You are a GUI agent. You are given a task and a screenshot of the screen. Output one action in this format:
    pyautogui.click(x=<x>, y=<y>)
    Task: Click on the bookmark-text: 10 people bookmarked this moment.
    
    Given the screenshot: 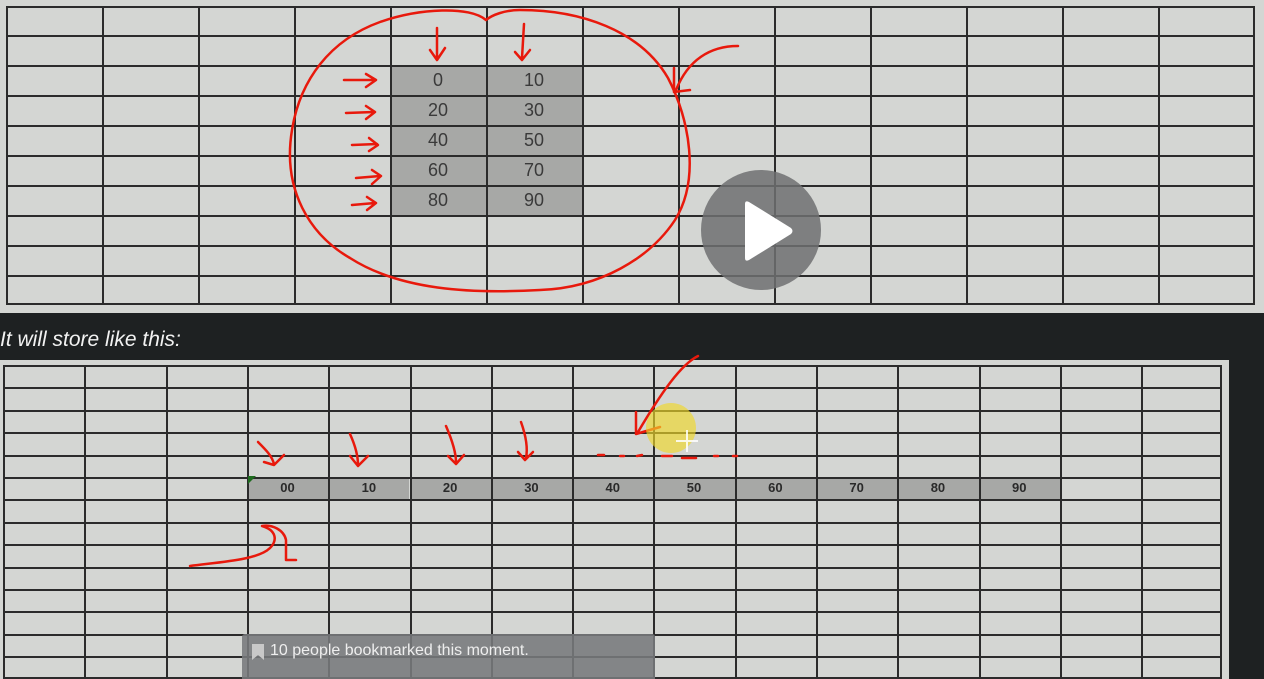 What is the action you would take?
    pyautogui.click(x=399, y=650)
    